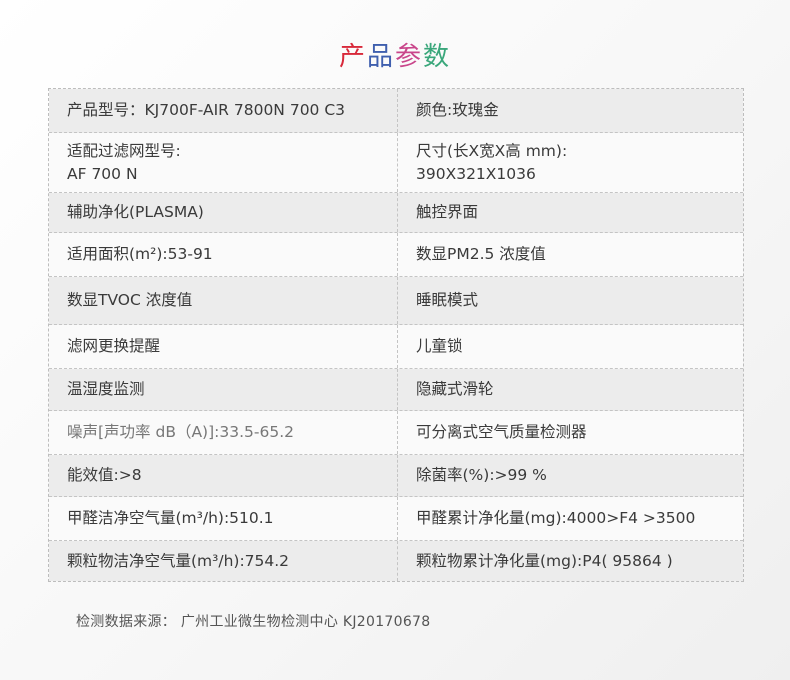 This screenshot has height=680, width=790. I want to click on spec-text: 能效值:>8, so click(104, 475).